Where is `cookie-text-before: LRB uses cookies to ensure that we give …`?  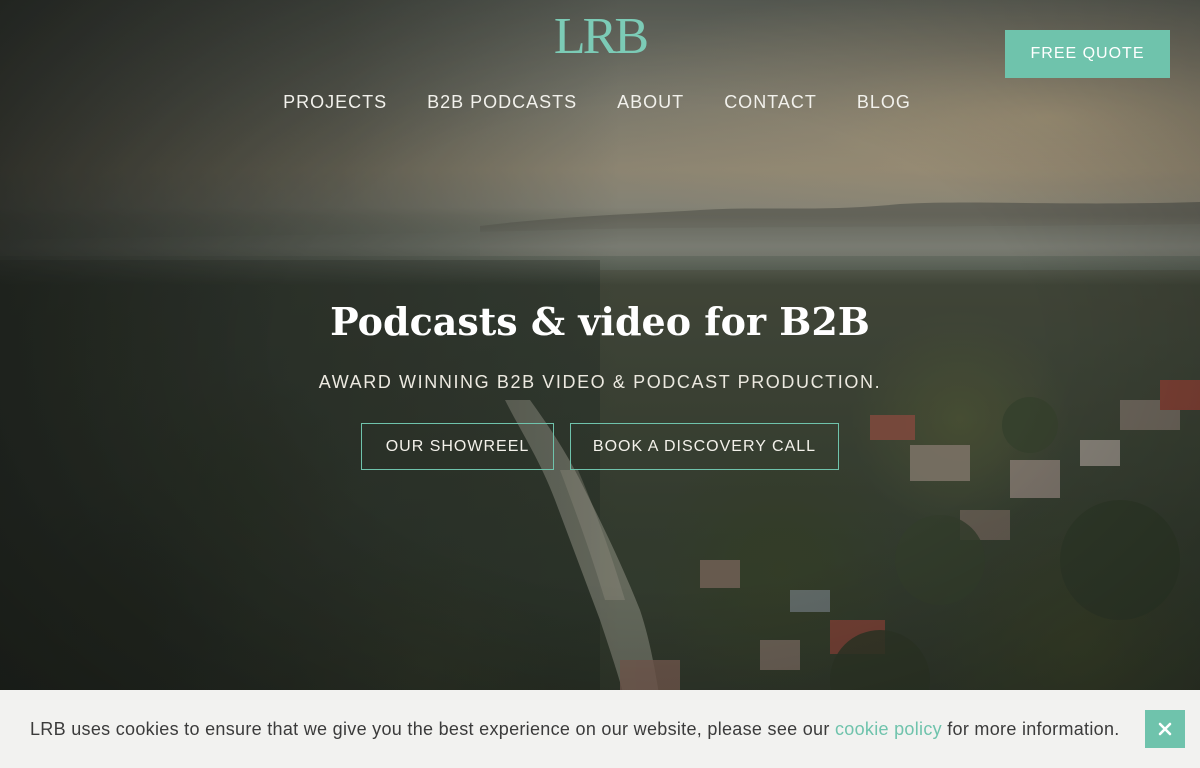 cookie-text-before: LRB uses cookies to ensure that we give … is located at coordinates (432, 729).